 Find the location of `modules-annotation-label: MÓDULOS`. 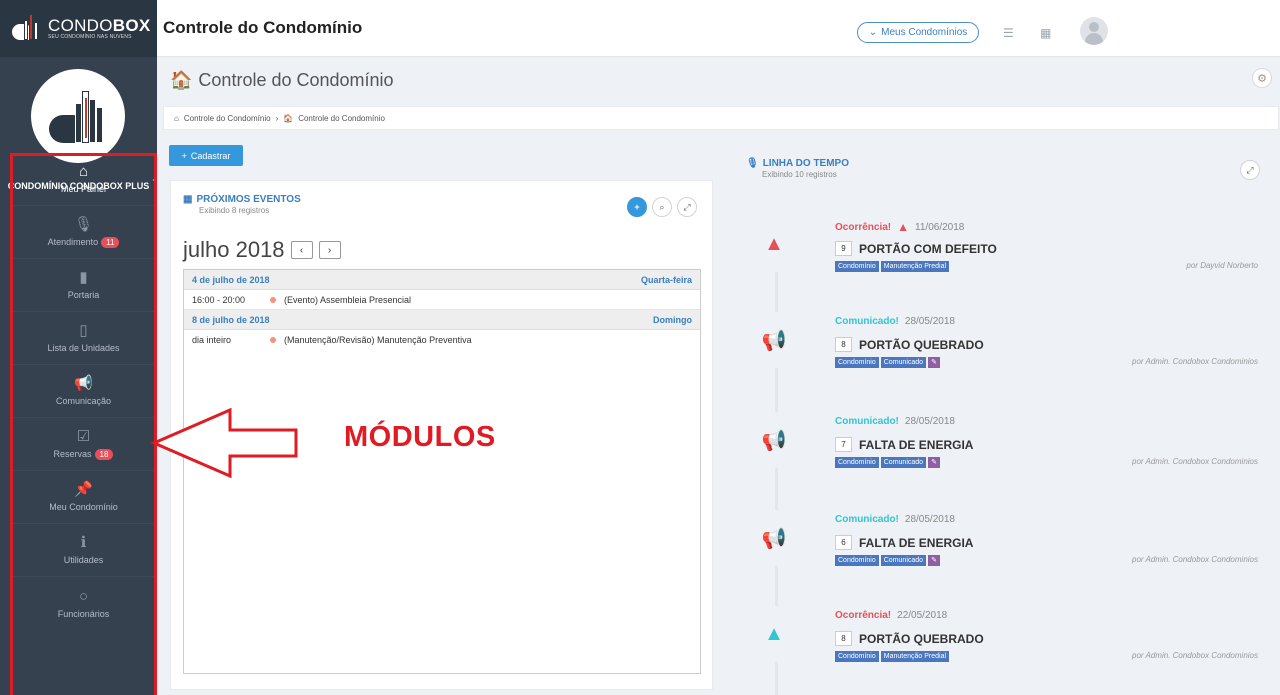

modules-annotation-label: MÓDULOS is located at coordinates (420, 437).